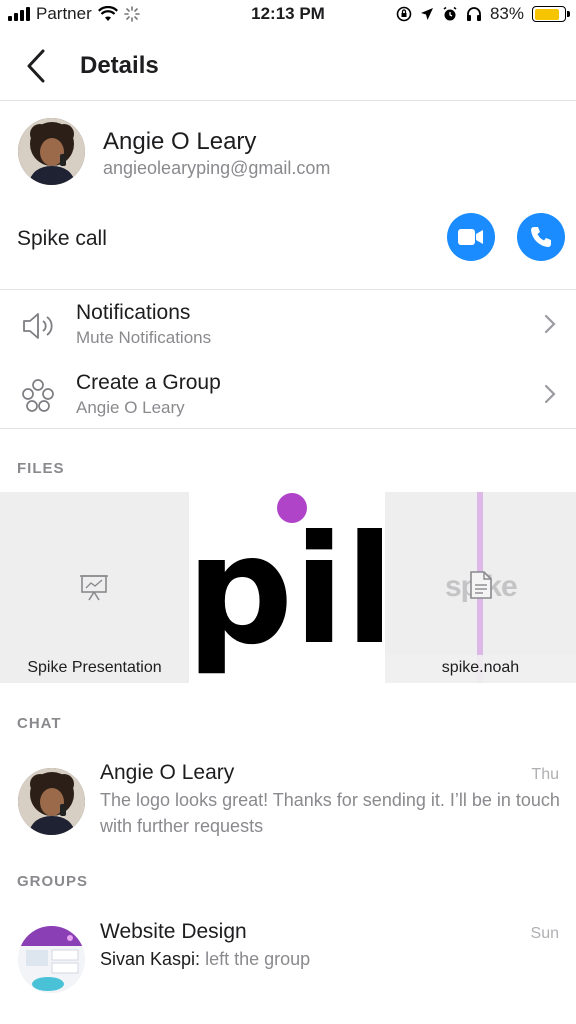 The image size is (576, 1024). What do you see at coordinates (130, 407) in the screenshot?
I see `create-group-subtitle: Angie O Leary` at bounding box center [130, 407].